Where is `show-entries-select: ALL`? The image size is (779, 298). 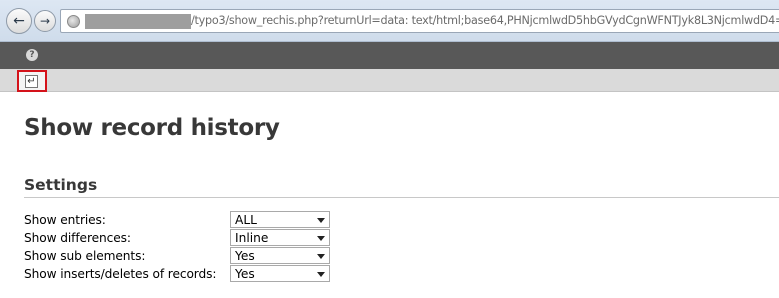
show-entries-select: ALL is located at coordinates (280, 219).